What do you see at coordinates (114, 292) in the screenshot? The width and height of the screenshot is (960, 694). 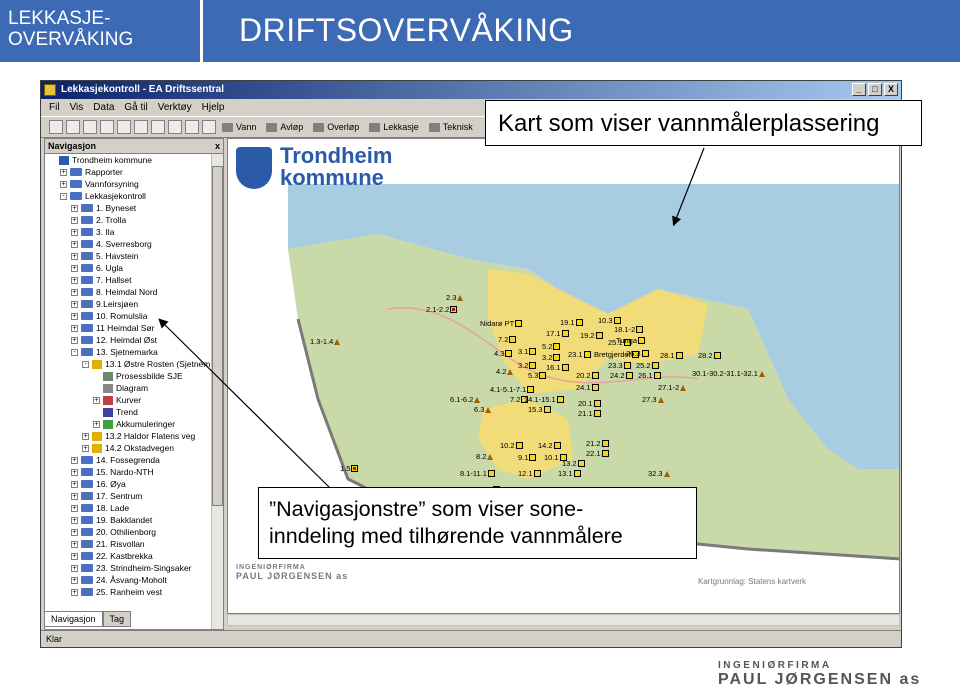 I see `tree-item: +8. Heimdal Nord` at bounding box center [114, 292].